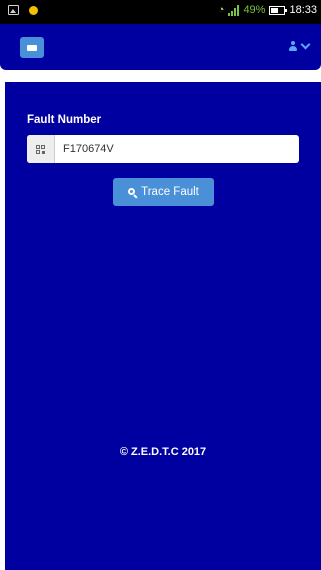 The image size is (321, 570). Describe the element at coordinates (33, 10) in the screenshot. I see `app-notification-icon` at that location.